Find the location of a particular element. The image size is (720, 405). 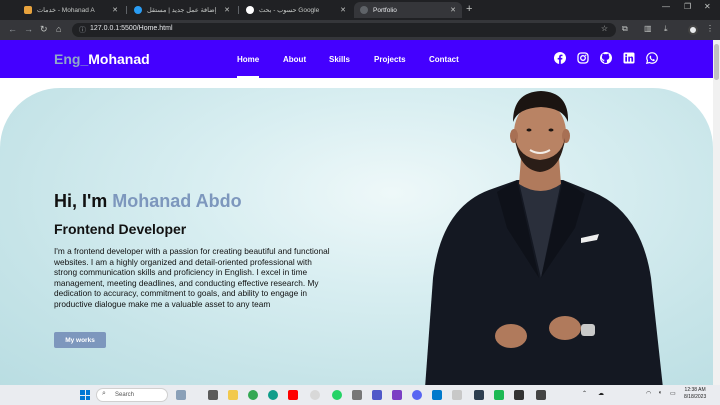

my-works-button: My works is located at coordinates (80, 340).